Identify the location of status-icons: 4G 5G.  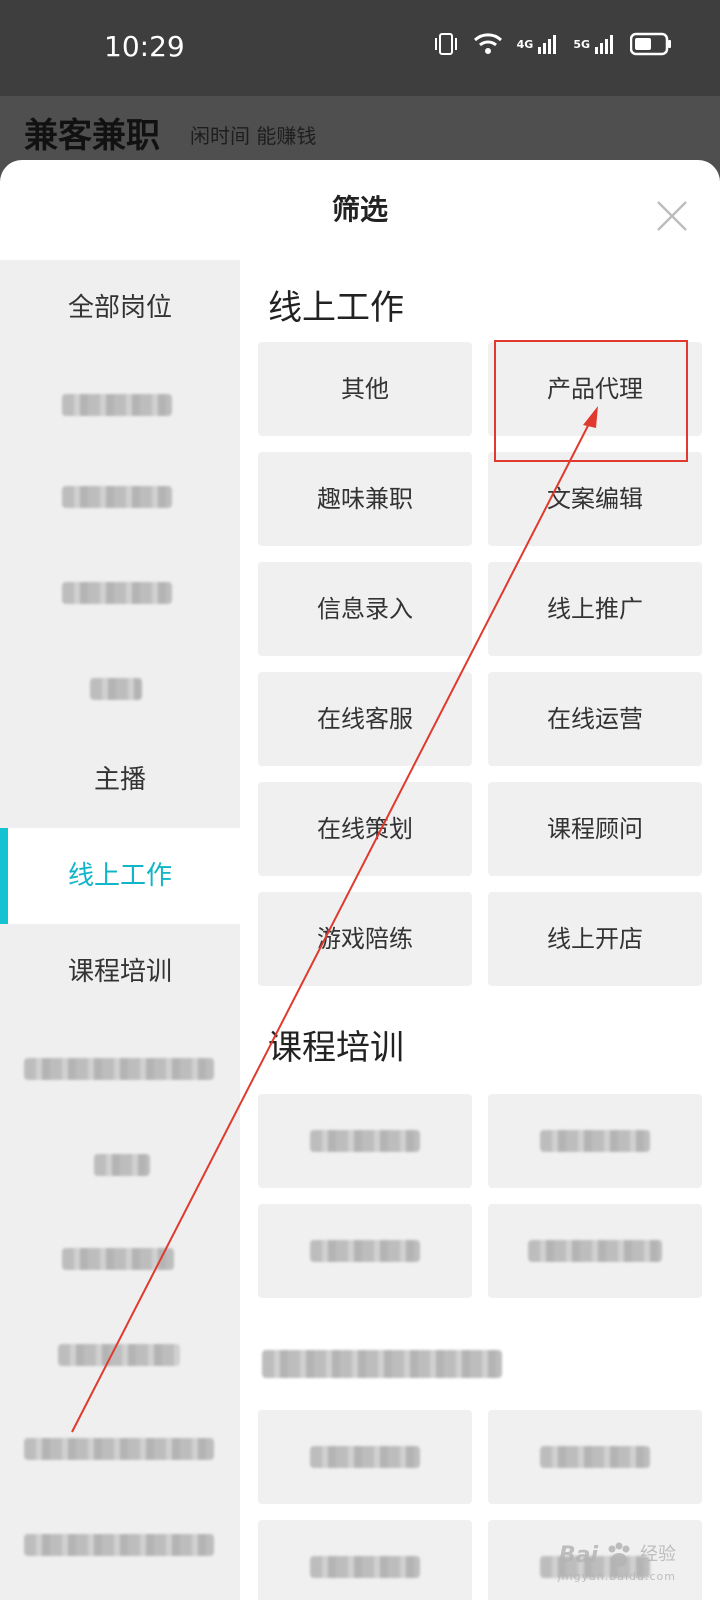
(552, 44).